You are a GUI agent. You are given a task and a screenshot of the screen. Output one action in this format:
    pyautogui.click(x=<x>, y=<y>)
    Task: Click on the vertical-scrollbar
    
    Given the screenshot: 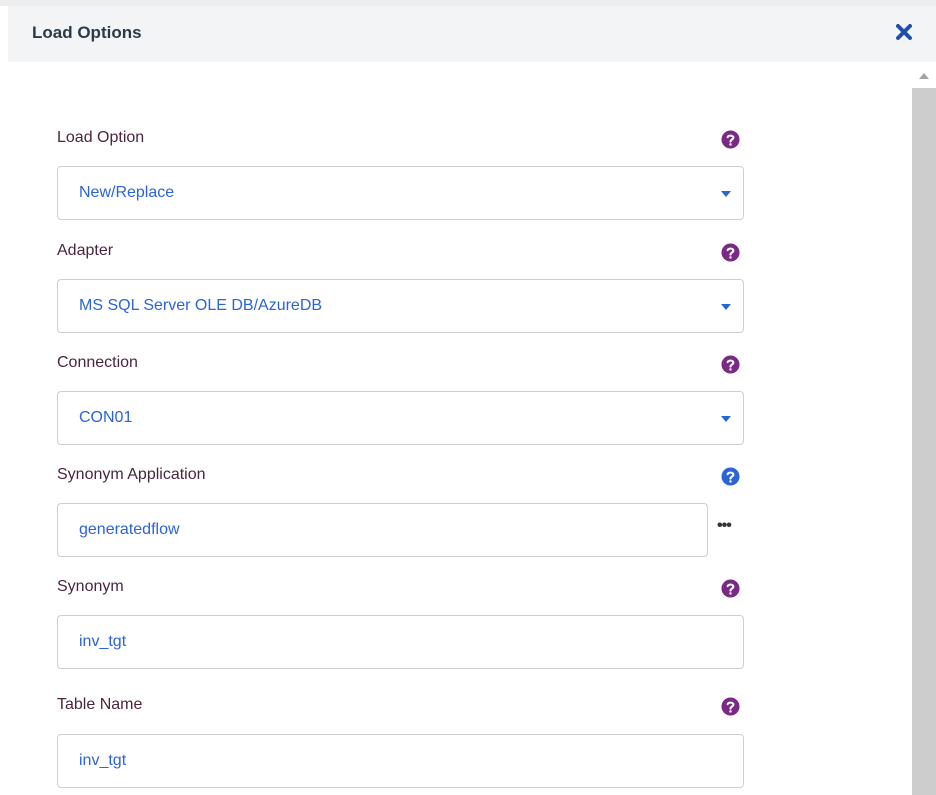 What is the action you would take?
    pyautogui.click(x=924, y=428)
    